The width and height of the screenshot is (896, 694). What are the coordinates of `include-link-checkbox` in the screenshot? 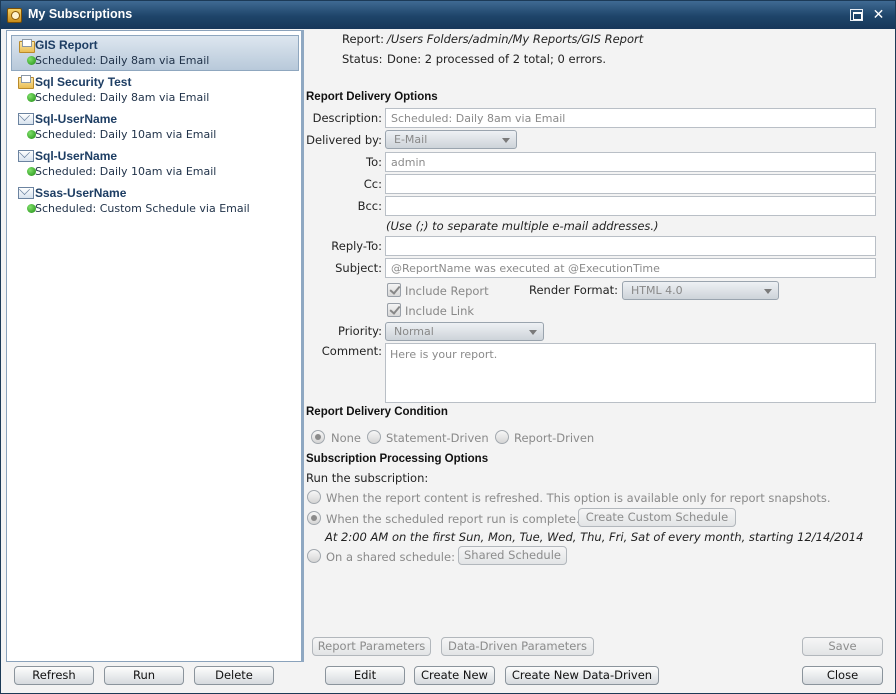 It's located at (394, 310).